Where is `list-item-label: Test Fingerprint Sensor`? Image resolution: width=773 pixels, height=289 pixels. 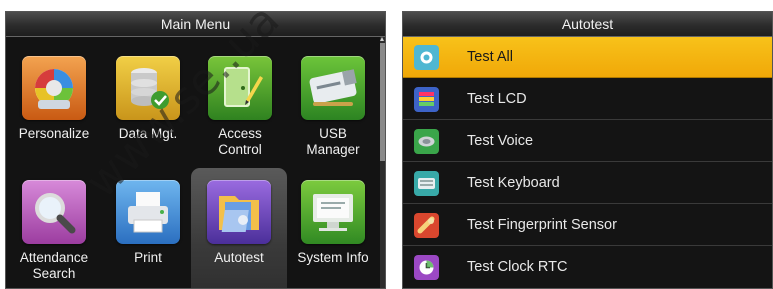
list-item-label: Test Fingerprint Sensor is located at coordinates (542, 225).